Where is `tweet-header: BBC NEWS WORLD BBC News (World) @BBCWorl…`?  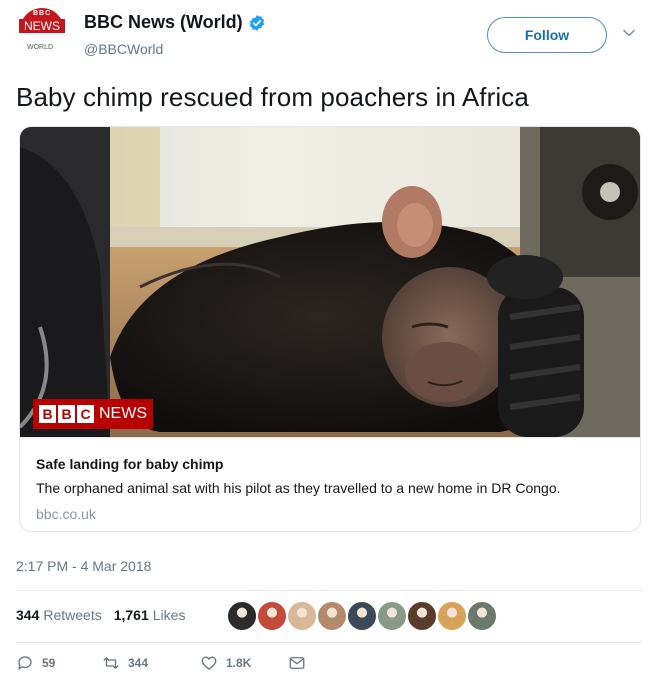
tweet-header: BBC NEWS WORLD BBC News (World) @BBCWorl… is located at coordinates (332, 36).